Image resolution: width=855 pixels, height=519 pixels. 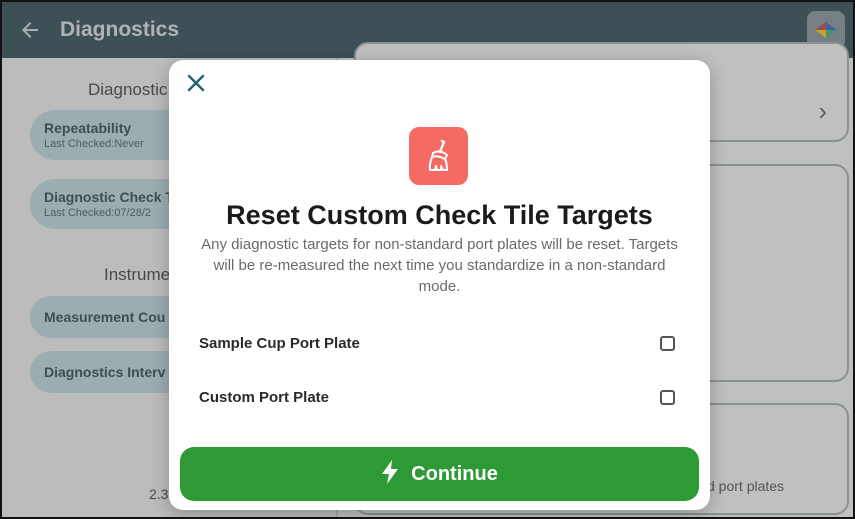 I want to click on continue-button: Continue, so click(x=439, y=474).